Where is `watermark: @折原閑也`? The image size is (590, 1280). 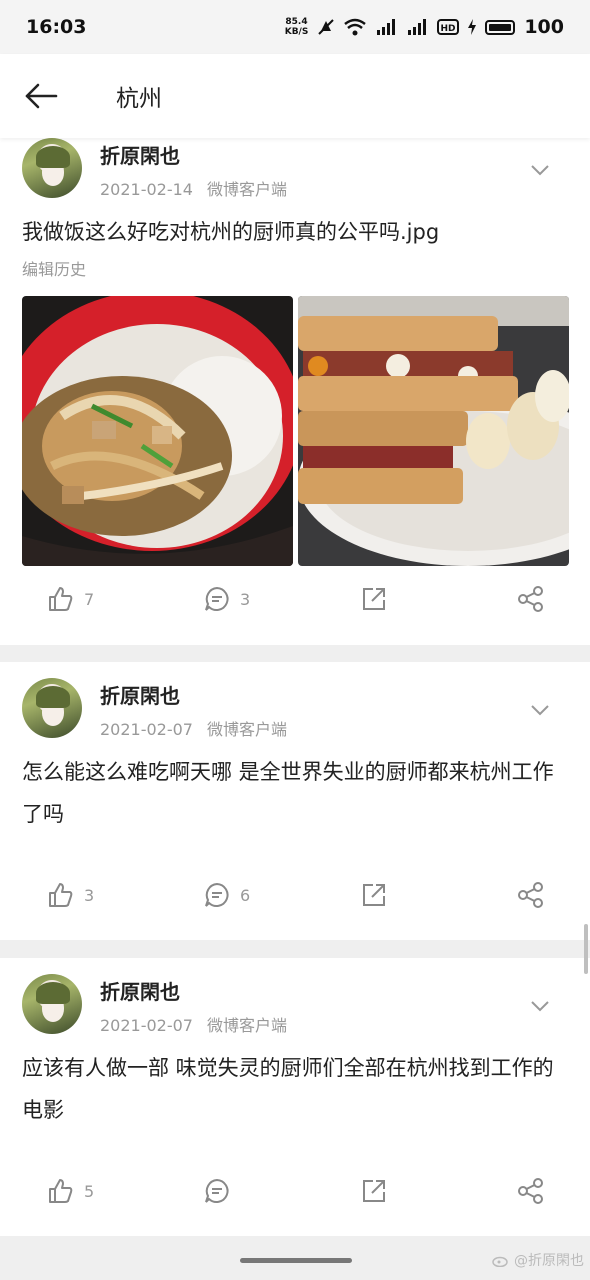
watermark: @折原閑也 is located at coordinates (538, 1260).